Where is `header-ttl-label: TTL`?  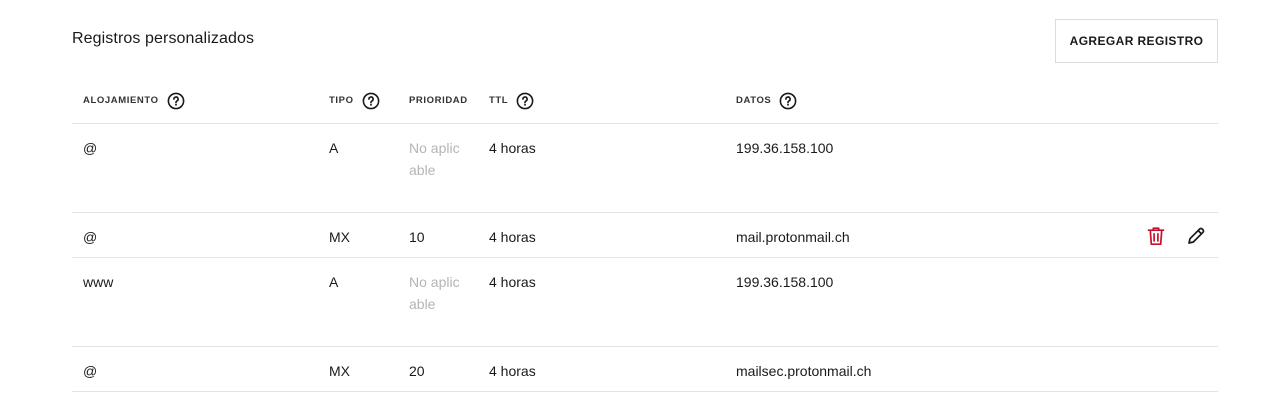
header-ttl-label: TTL is located at coordinates (499, 100).